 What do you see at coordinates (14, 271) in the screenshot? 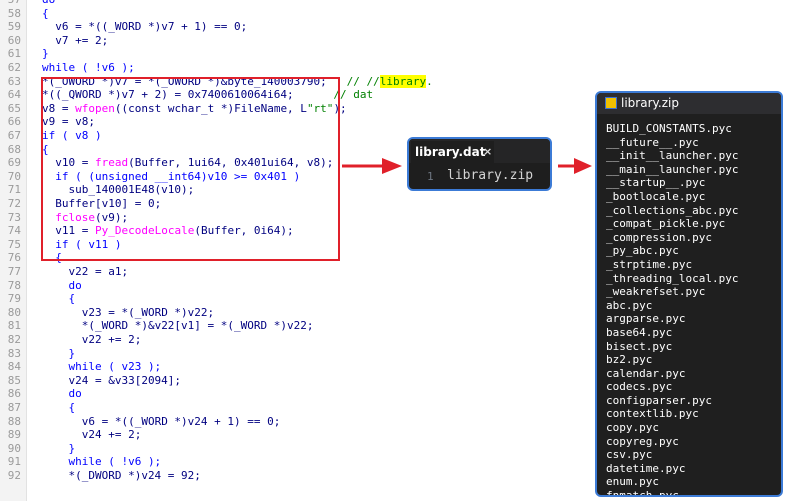
I see `line-number: 77` at bounding box center [14, 271].